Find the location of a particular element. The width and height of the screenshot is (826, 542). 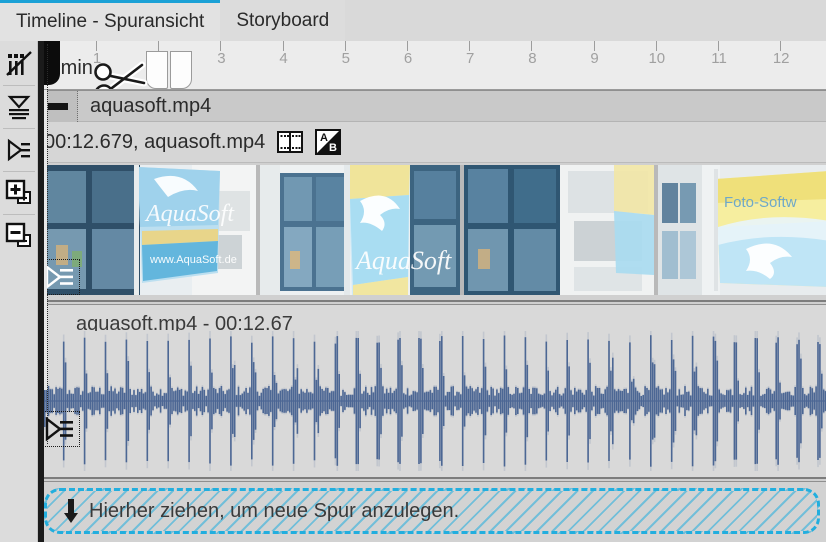

video-thumbnail: Foto-Softw is located at coordinates (742, 230).